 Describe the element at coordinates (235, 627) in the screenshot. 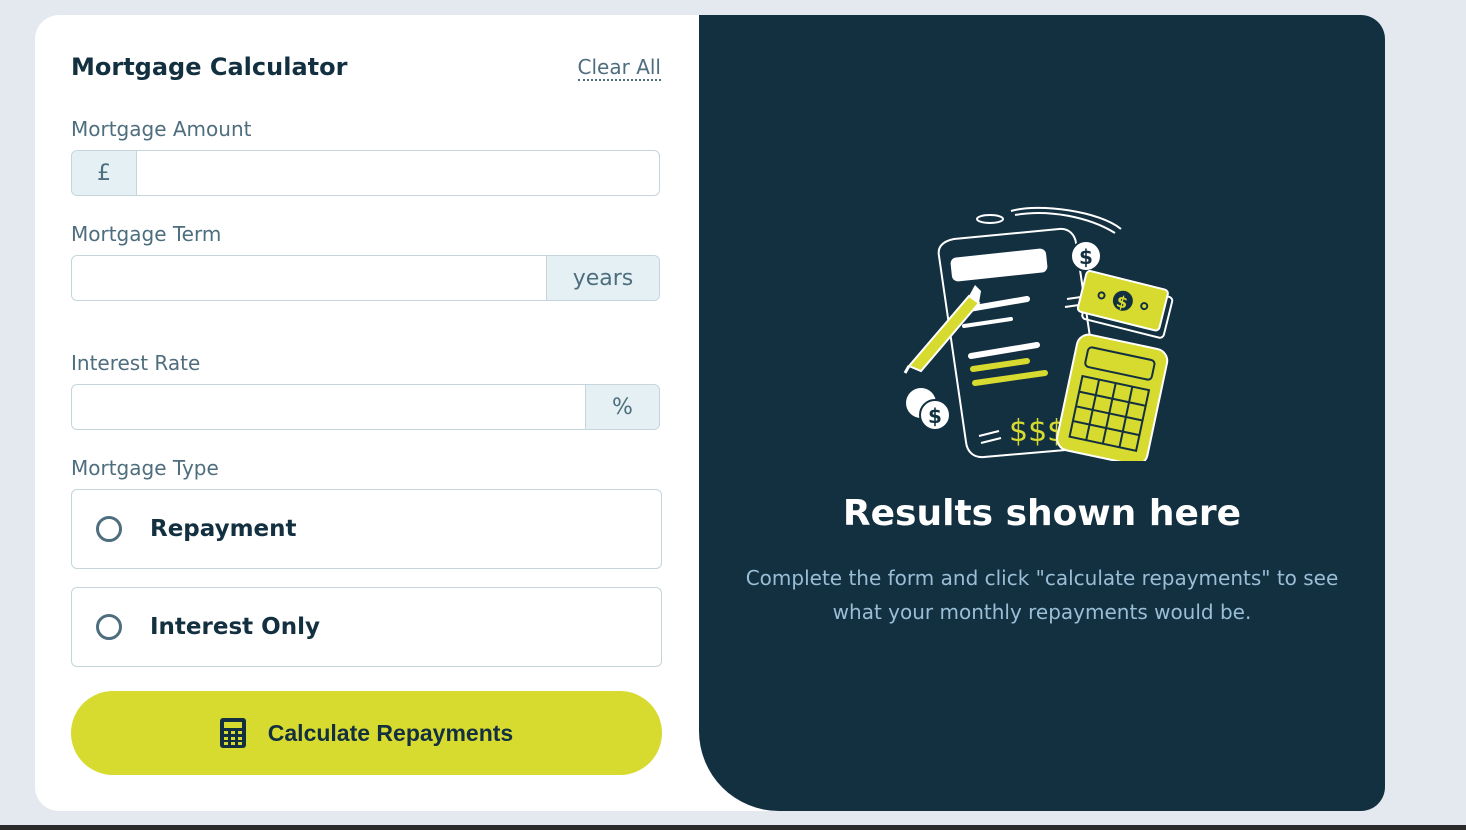

I see `radio-option-label: Interest Only` at that location.